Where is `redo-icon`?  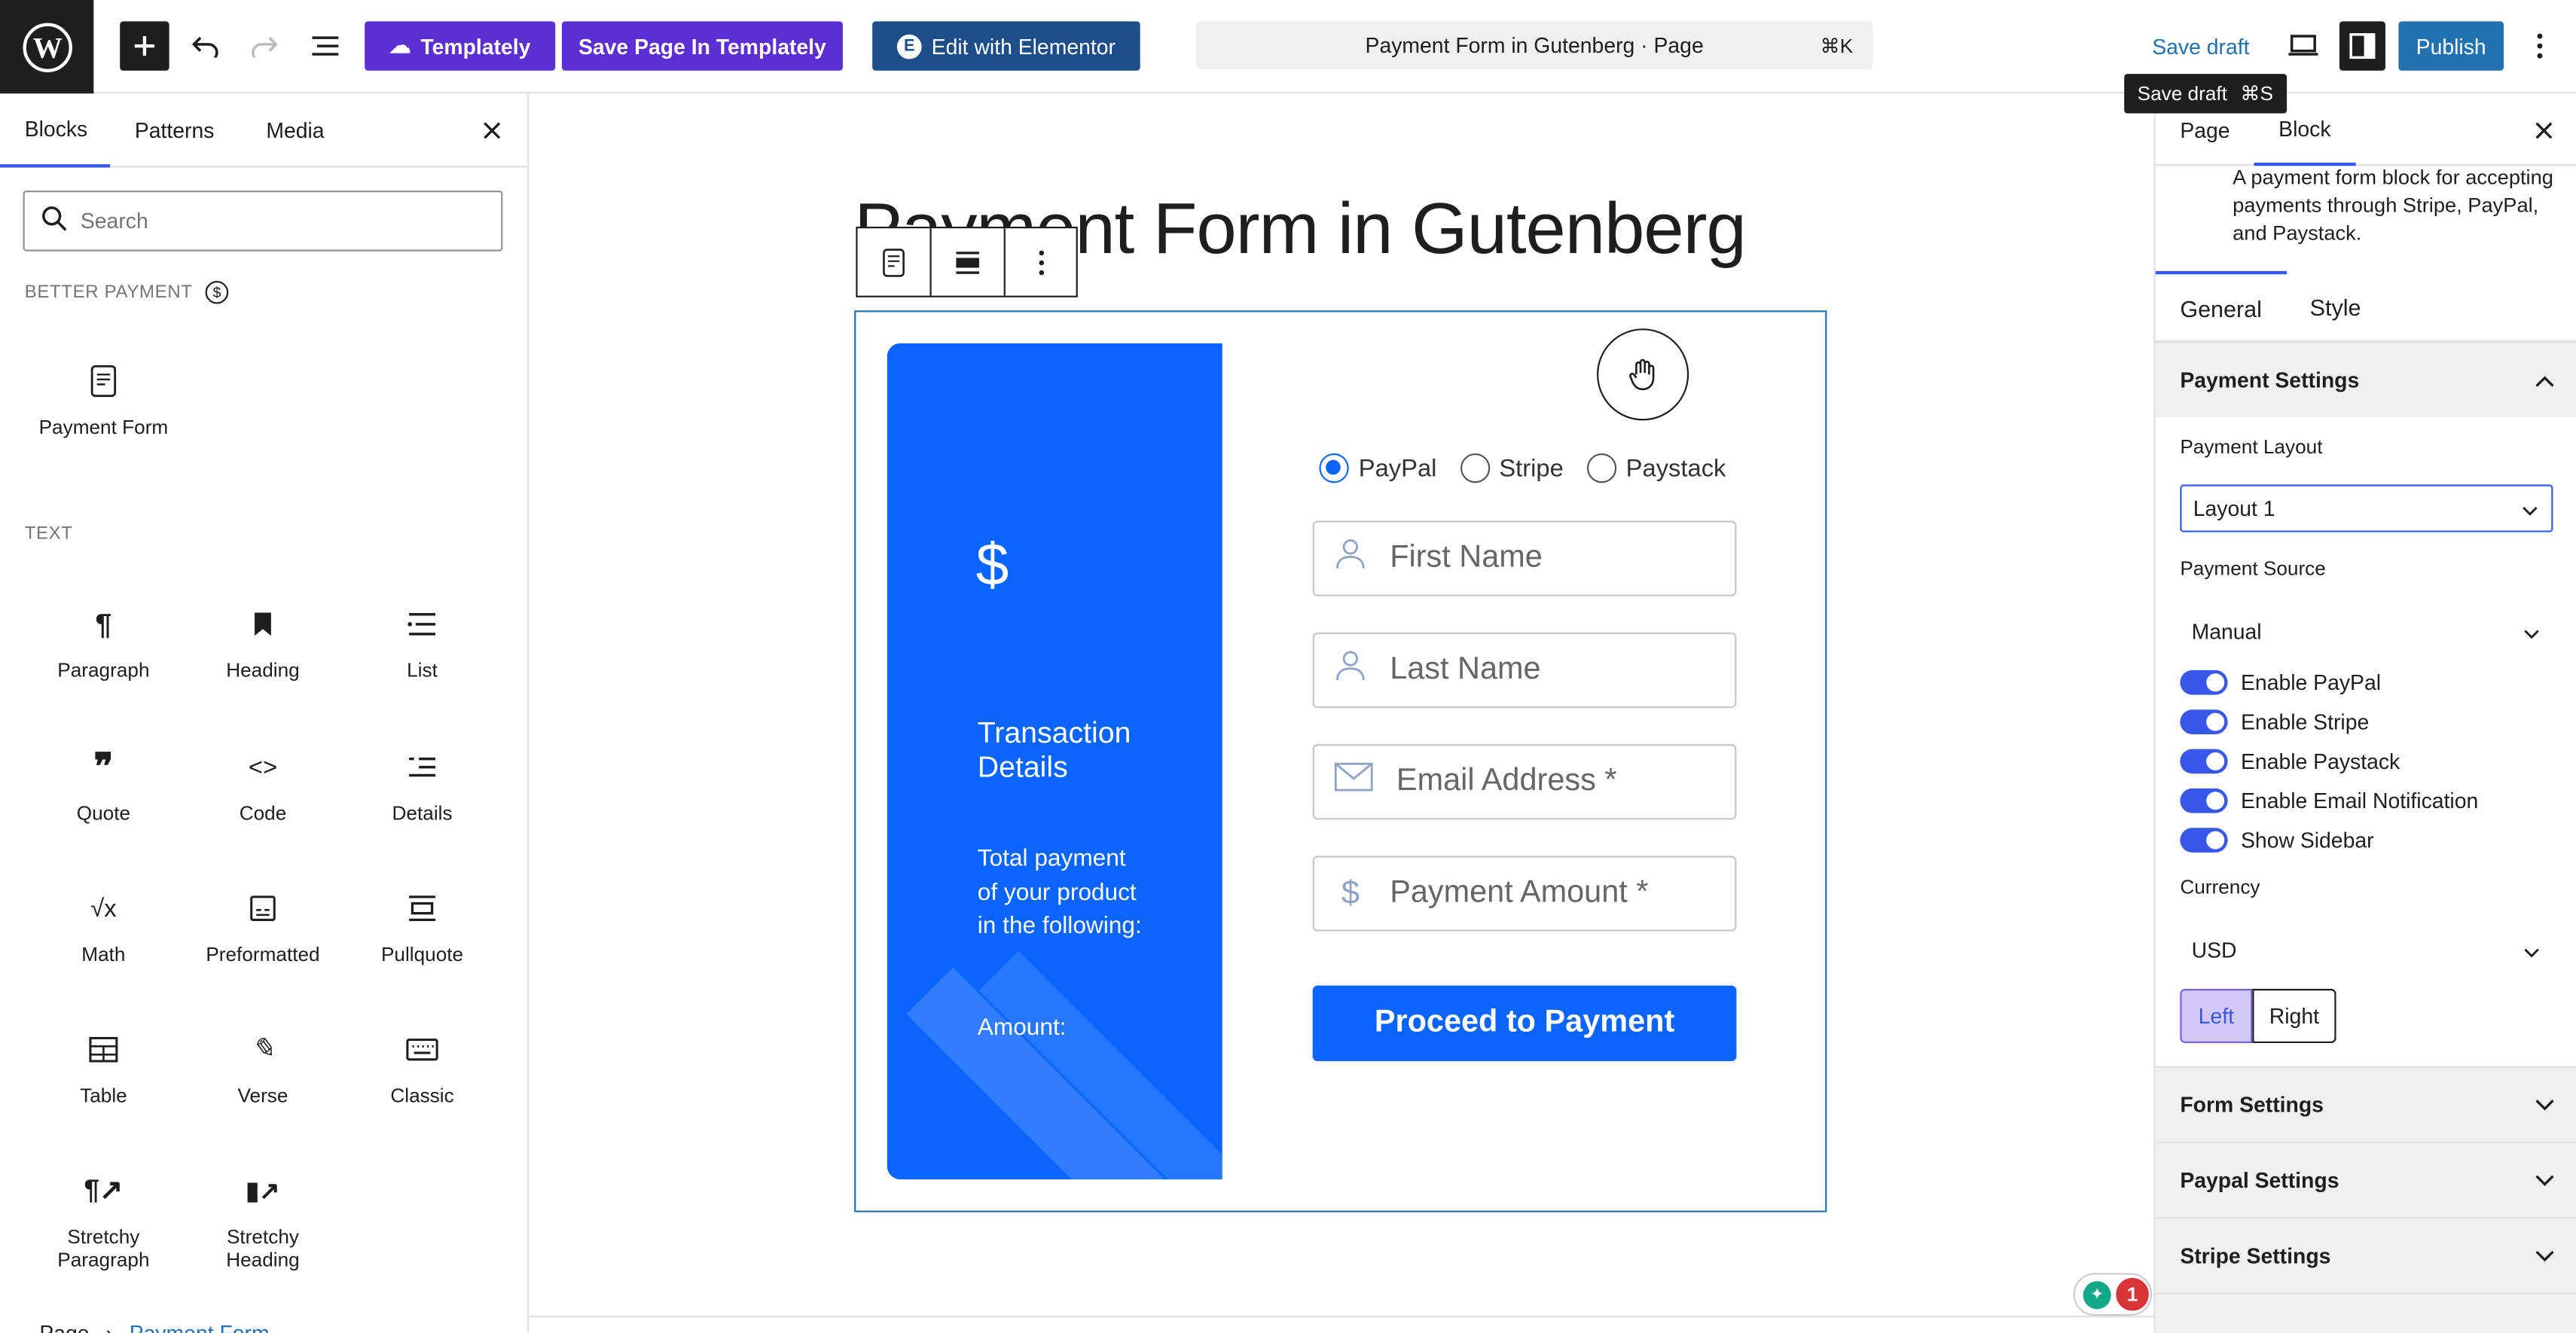
redo-icon is located at coordinates (265, 45).